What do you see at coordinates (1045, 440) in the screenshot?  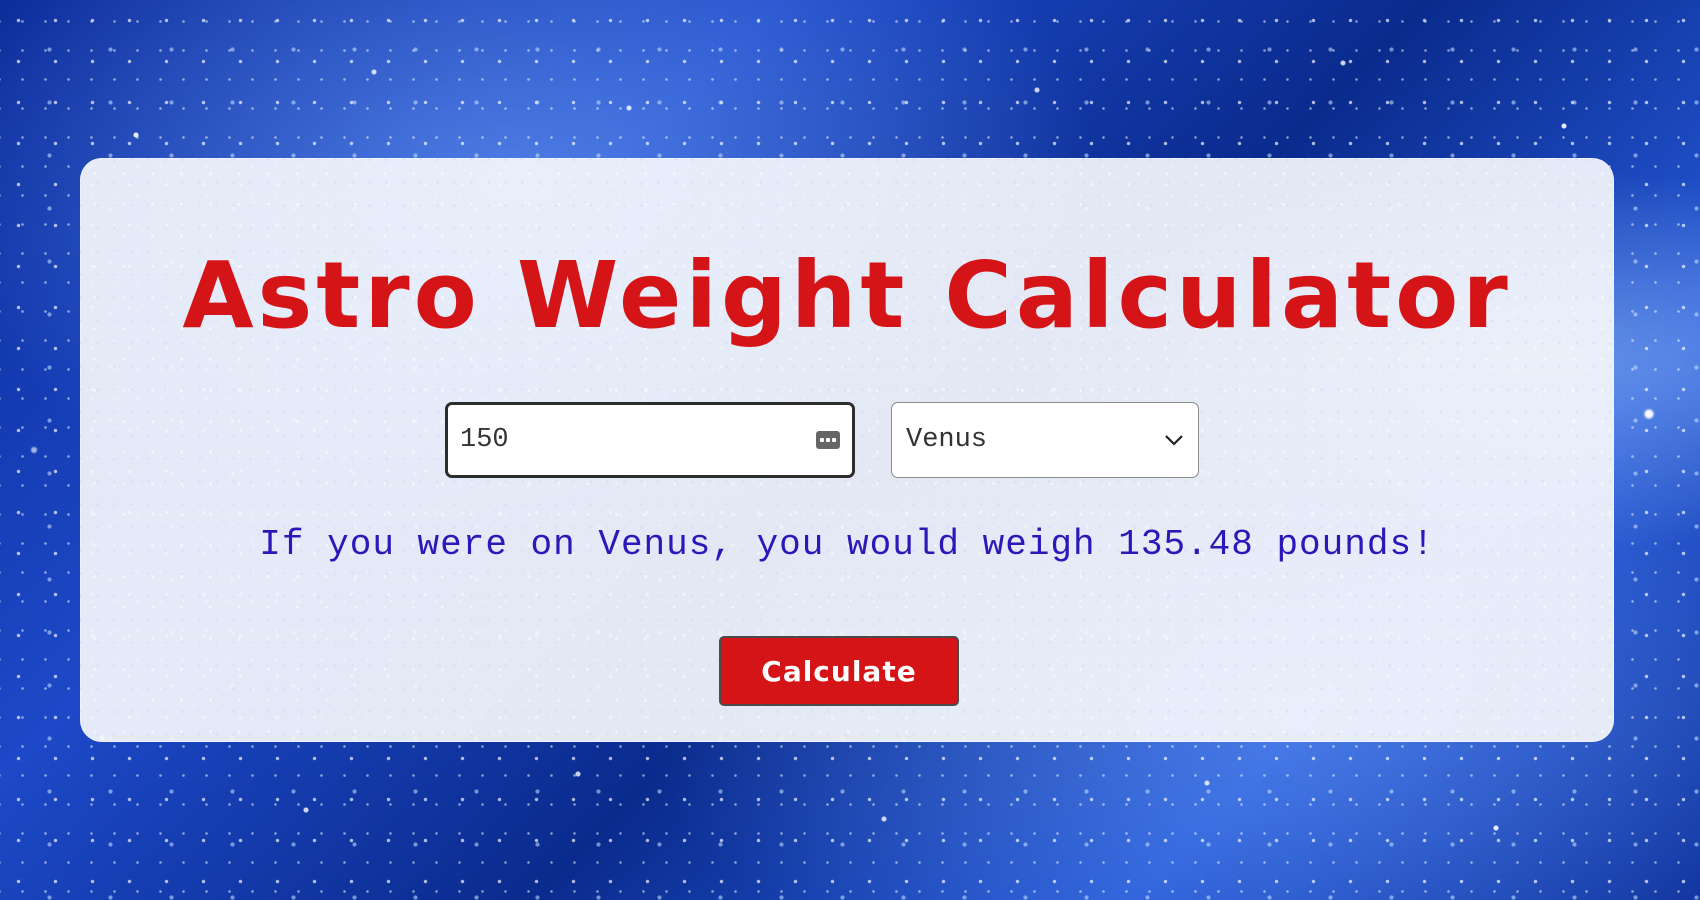 I see `planet-select: Venus` at bounding box center [1045, 440].